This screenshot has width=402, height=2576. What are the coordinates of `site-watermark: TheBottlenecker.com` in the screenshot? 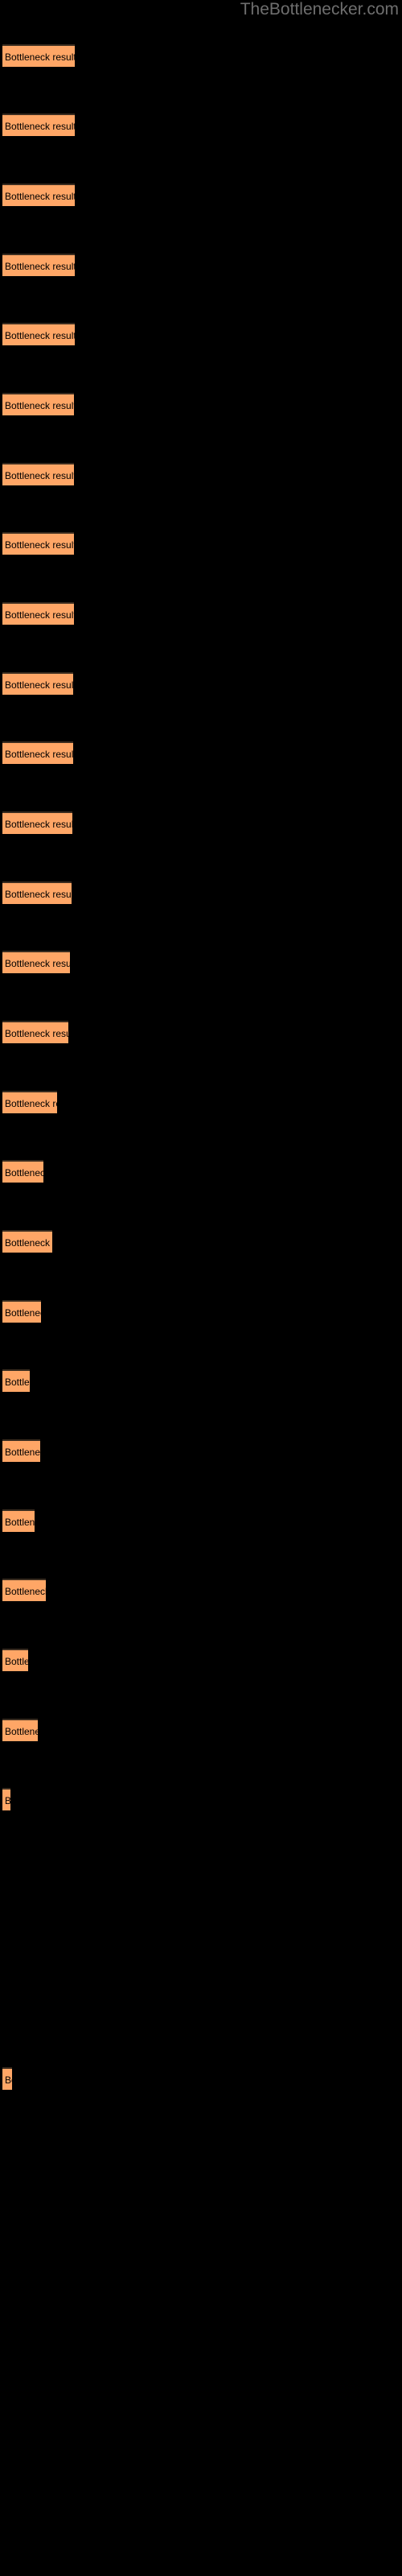 It's located at (319, 9).